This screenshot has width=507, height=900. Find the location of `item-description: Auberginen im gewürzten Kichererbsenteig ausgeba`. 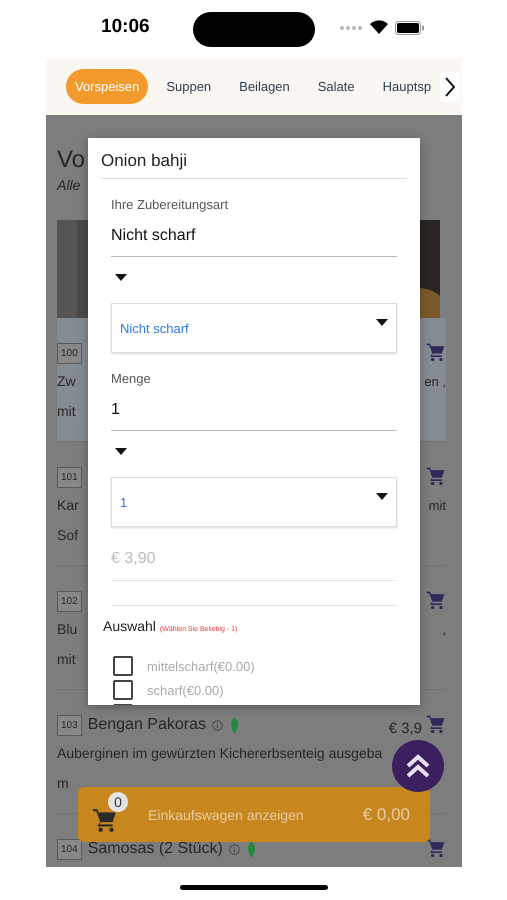

item-description: Auberginen im gewürzten Kichererbsenteig ausgeba is located at coordinates (219, 753).